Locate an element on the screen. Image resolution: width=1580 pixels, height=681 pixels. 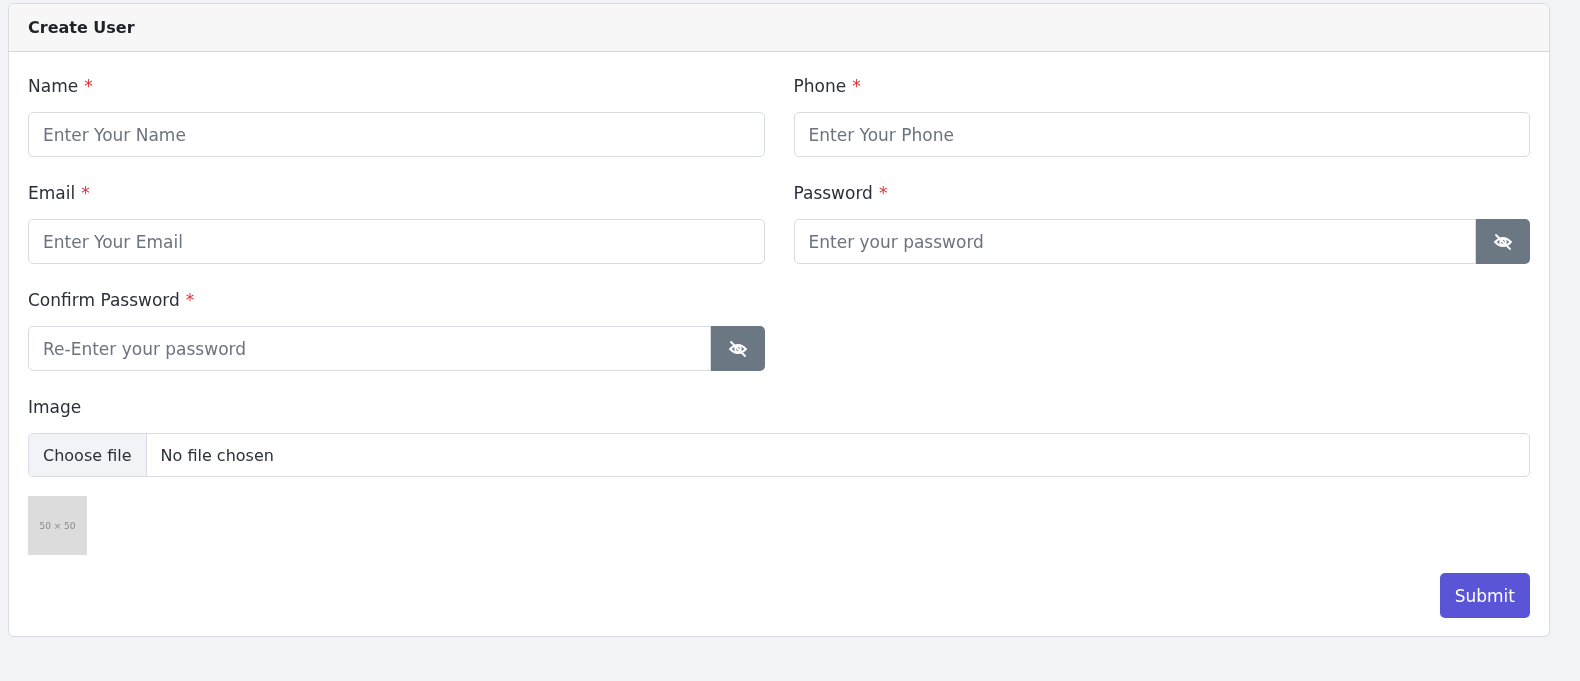
input-field: Enter Your Name is located at coordinates (396, 134).